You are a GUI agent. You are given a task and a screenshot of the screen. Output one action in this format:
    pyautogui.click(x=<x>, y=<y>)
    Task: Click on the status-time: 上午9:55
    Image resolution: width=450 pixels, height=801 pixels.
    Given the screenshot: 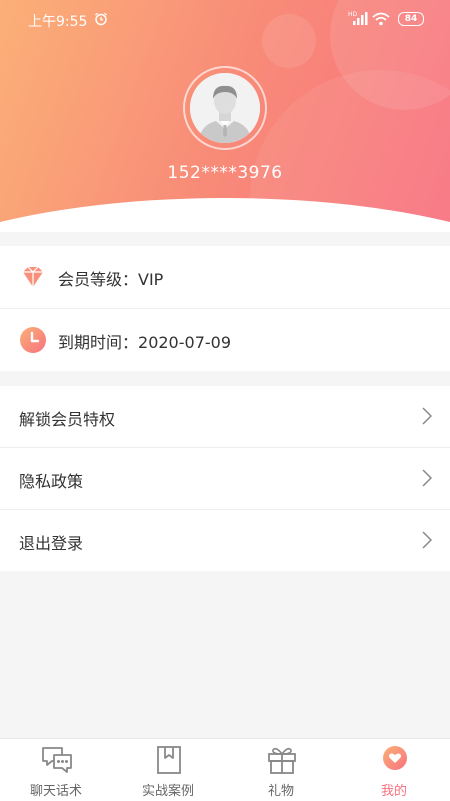 What is the action you would take?
    pyautogui.click(x=58, y=22)
    